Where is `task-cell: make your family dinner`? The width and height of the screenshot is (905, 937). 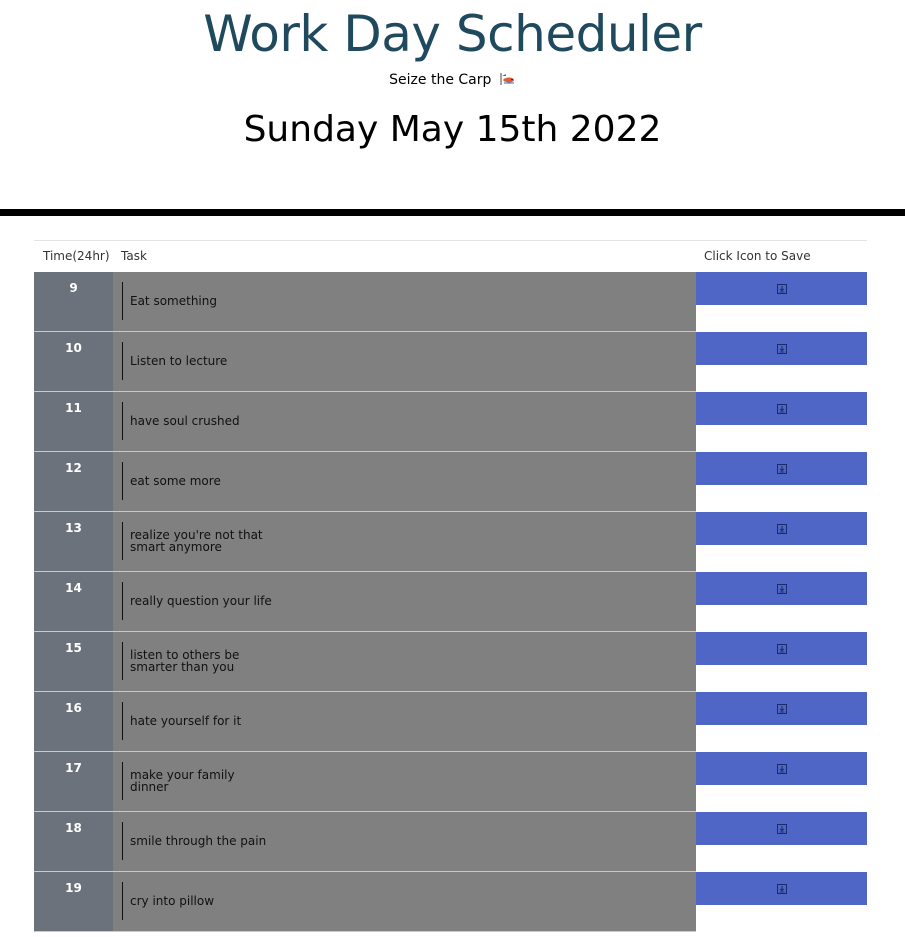 task-cell: make your family dinner is located at coordinates (404, 782).